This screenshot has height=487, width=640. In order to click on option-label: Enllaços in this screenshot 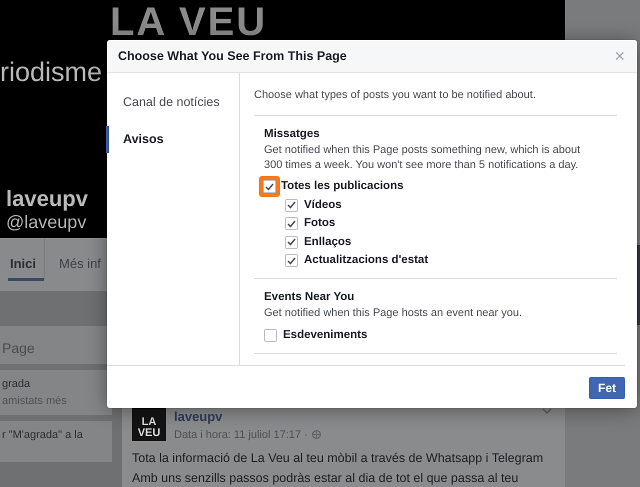, I will do `click(328, 242)`.